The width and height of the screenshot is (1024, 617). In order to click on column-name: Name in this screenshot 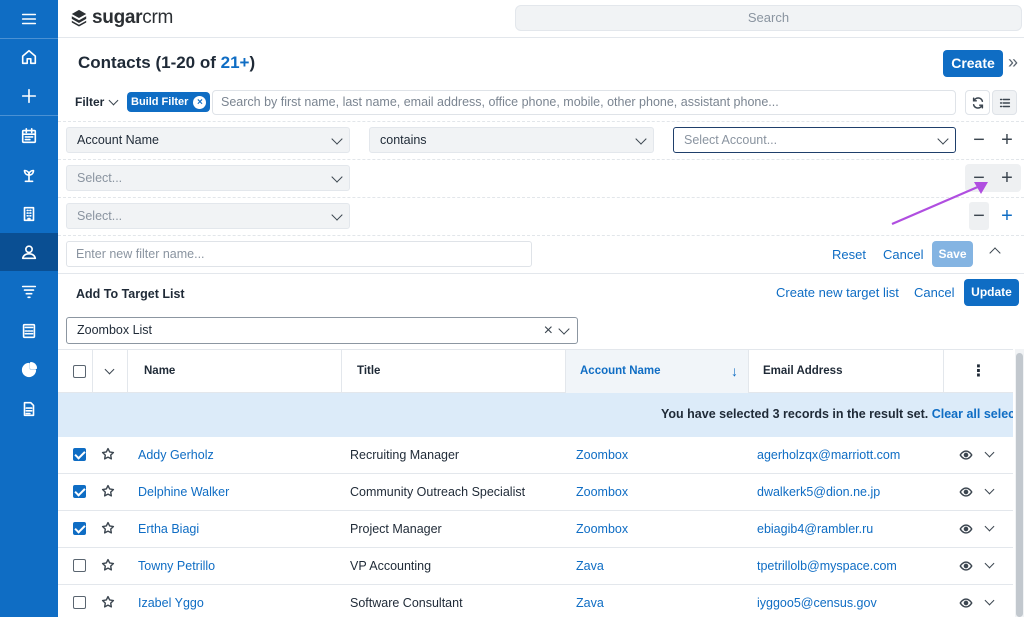, I will do `click(236, 371)`.